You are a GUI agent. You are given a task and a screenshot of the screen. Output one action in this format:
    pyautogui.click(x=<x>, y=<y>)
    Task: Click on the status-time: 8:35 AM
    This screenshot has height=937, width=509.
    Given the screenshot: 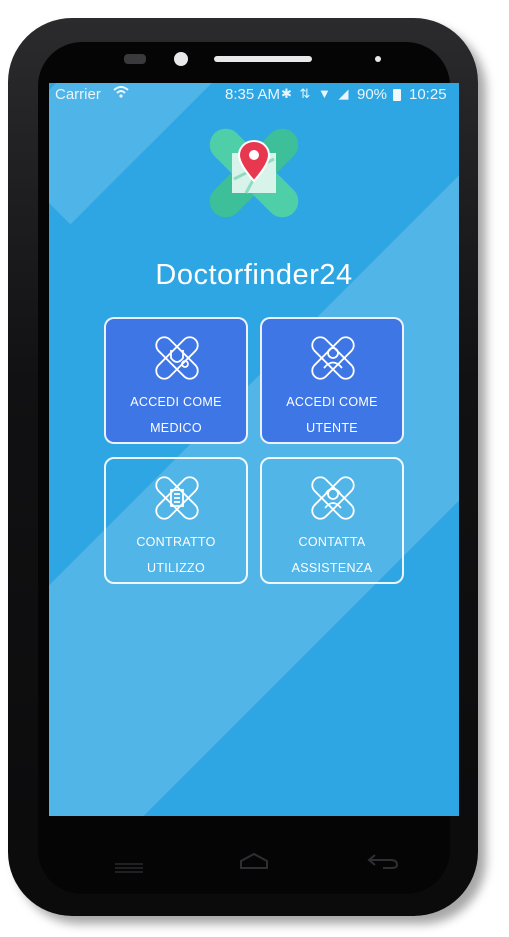 What is the action you would take?
    pyautogui.click(x=253, y=94)
    